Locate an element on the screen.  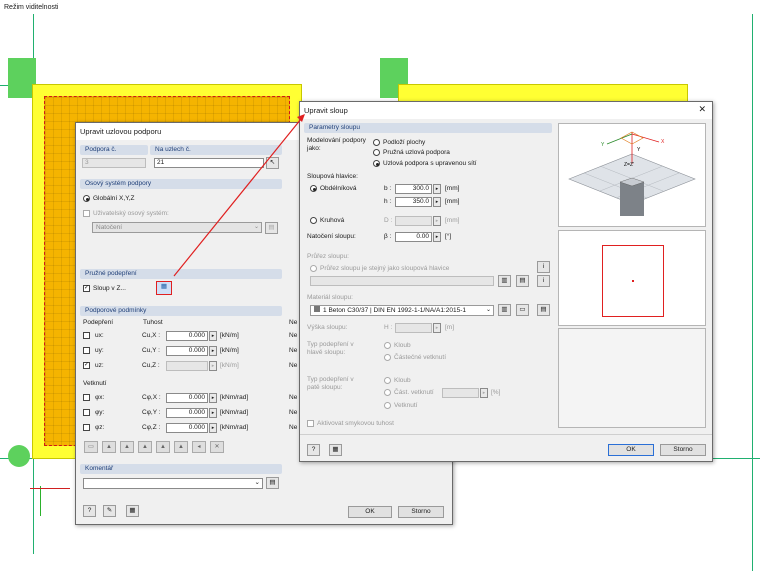
same-section-checkbox is located at coordinates (313, 268).